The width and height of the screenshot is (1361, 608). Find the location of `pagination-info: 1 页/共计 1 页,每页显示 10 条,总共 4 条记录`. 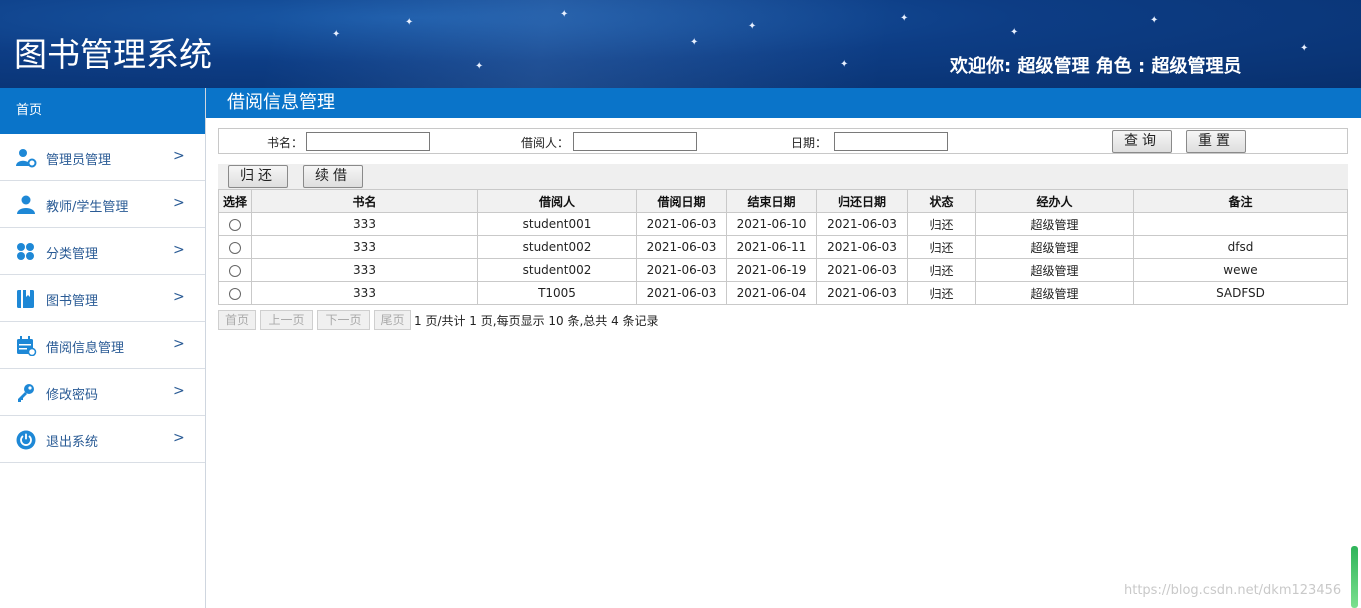

pagination-info: 1 页/共计 1 页,每页显示 10 条,总共 4 条记录 is located at coordinates (536, 321).